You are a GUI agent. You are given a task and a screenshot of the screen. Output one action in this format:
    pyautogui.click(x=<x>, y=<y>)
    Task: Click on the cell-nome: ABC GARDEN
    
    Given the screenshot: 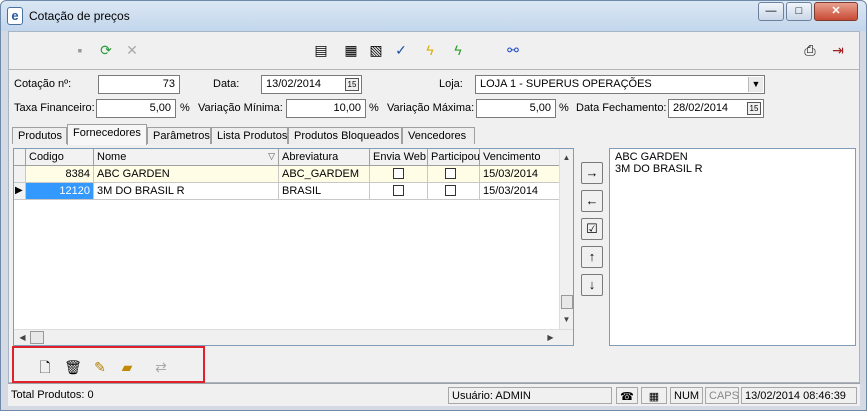 What is the action you would take?
    pyautogui.click(x=186, y=174)
    